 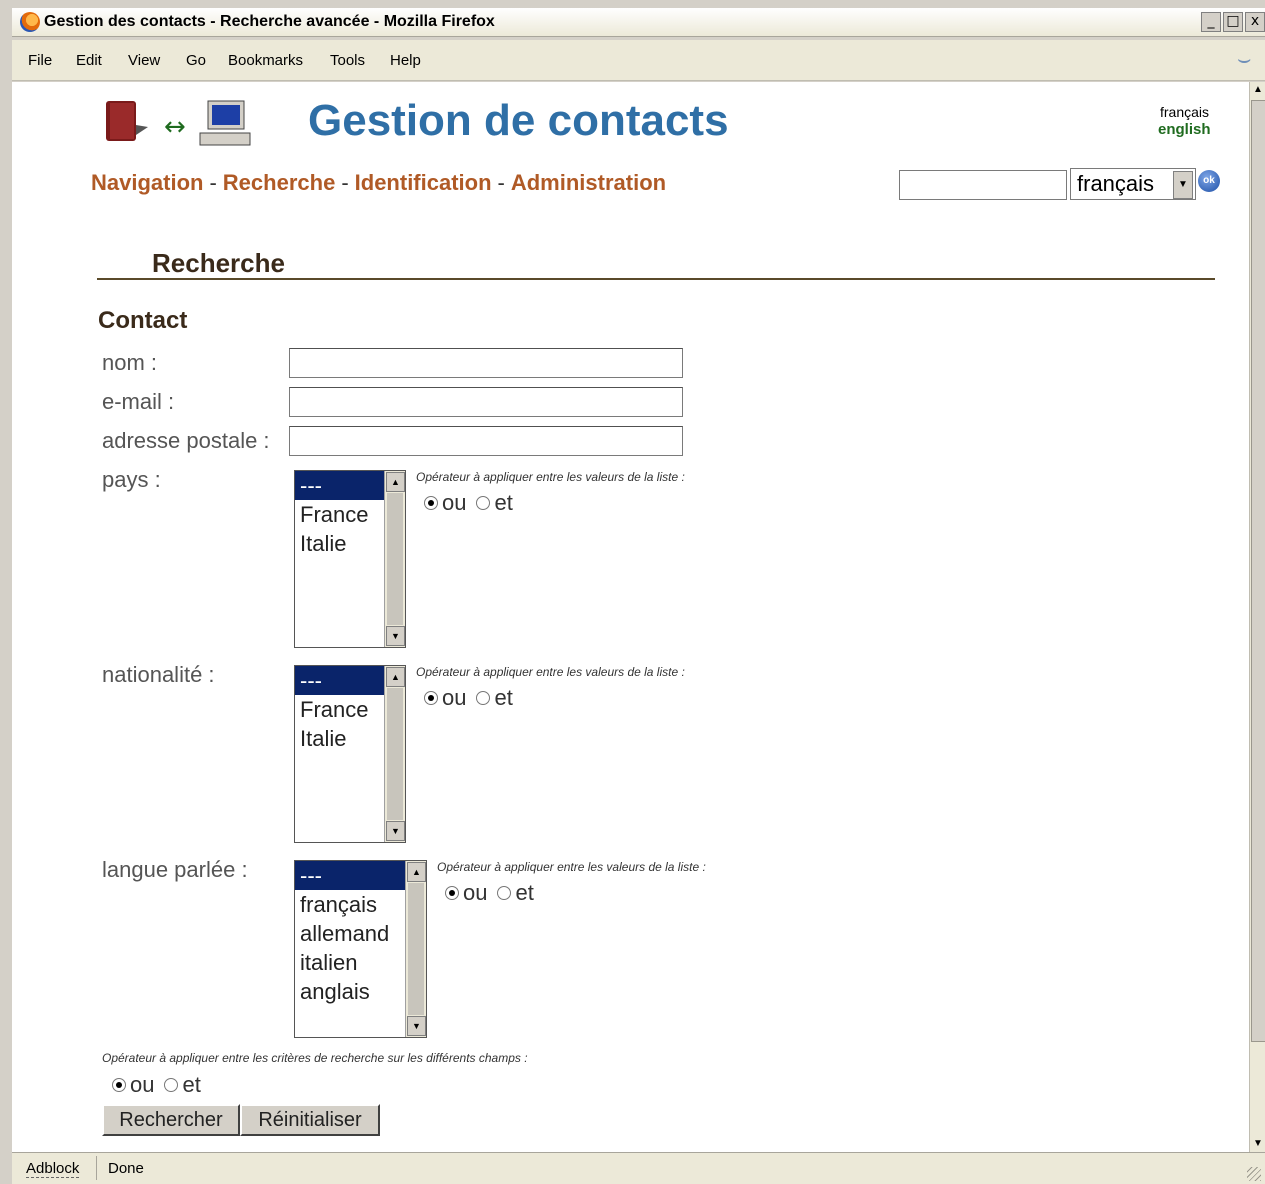 What do you see at coordinates (218, 263) in the screenshot?
I see `page-title: Recherche` at bounding box center [218, 263].